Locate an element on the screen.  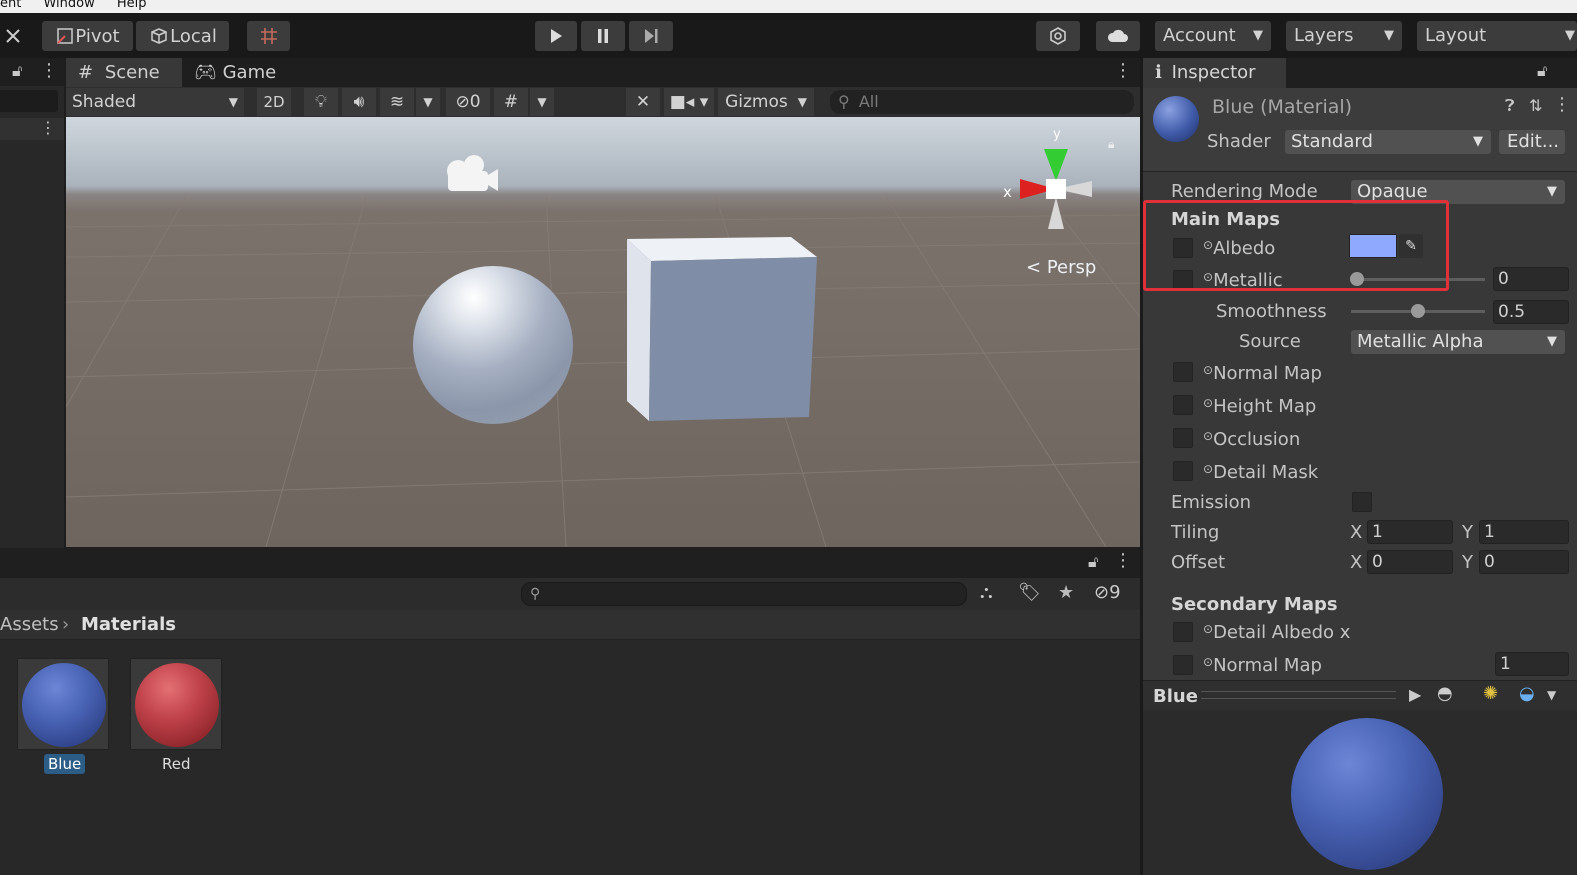
cloud-button is located at coordinates (1118, 36).